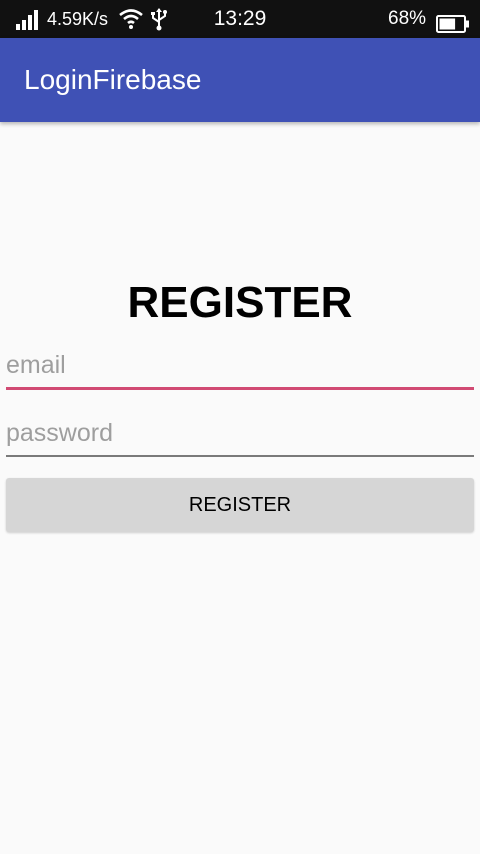 The width and height of the screenshot is (480, 854). Describe the element at coordinates (240, 434) in the screenshot. I see `password-field` at that location.